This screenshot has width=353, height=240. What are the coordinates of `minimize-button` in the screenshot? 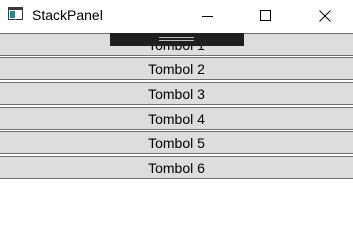 It's located at (208, 15).